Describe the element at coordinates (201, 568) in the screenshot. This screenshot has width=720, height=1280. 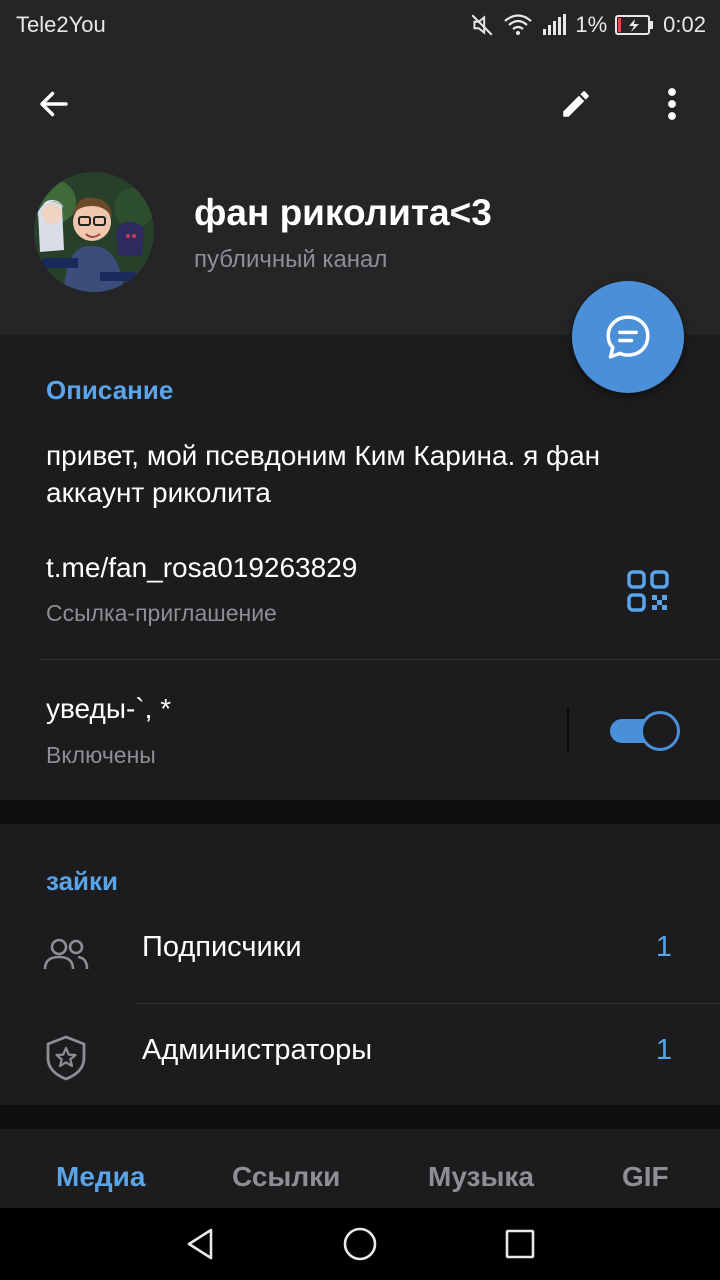
I see `invite-link: t.me/fan_rosa019263829` at that location.